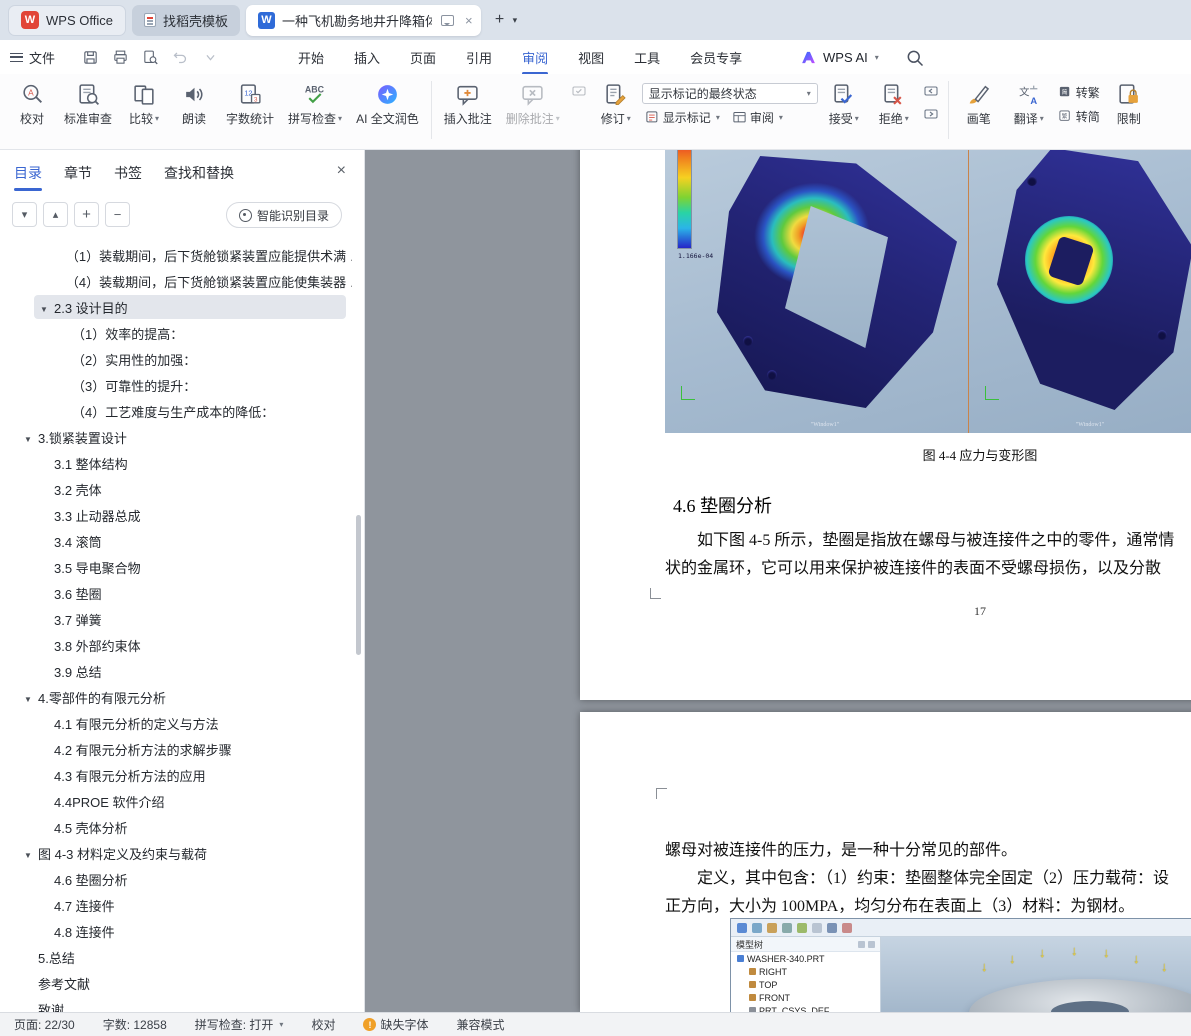 This screenshot has width=1191, height=1036. What do you see at coordinates (135, 1024) in the screenshot?
I see `word-count-indicator: 字数: 12858` at bounding box center [135, 1024].